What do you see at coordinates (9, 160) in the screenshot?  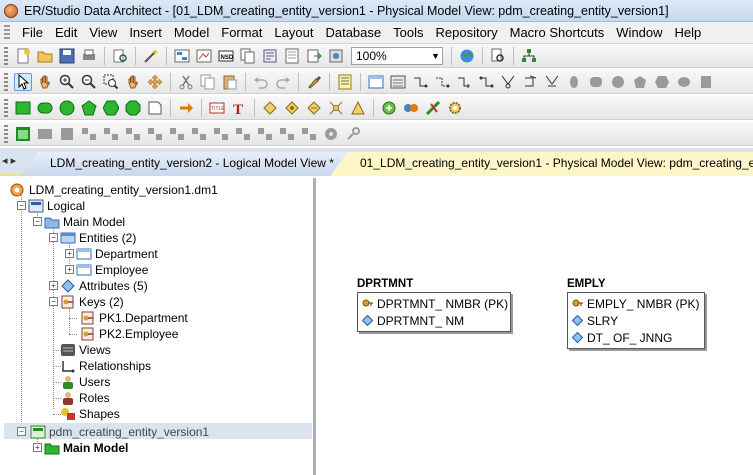 I see `tab-scroll-arrows: ◂ ▸` at bounding box center [9, 160].